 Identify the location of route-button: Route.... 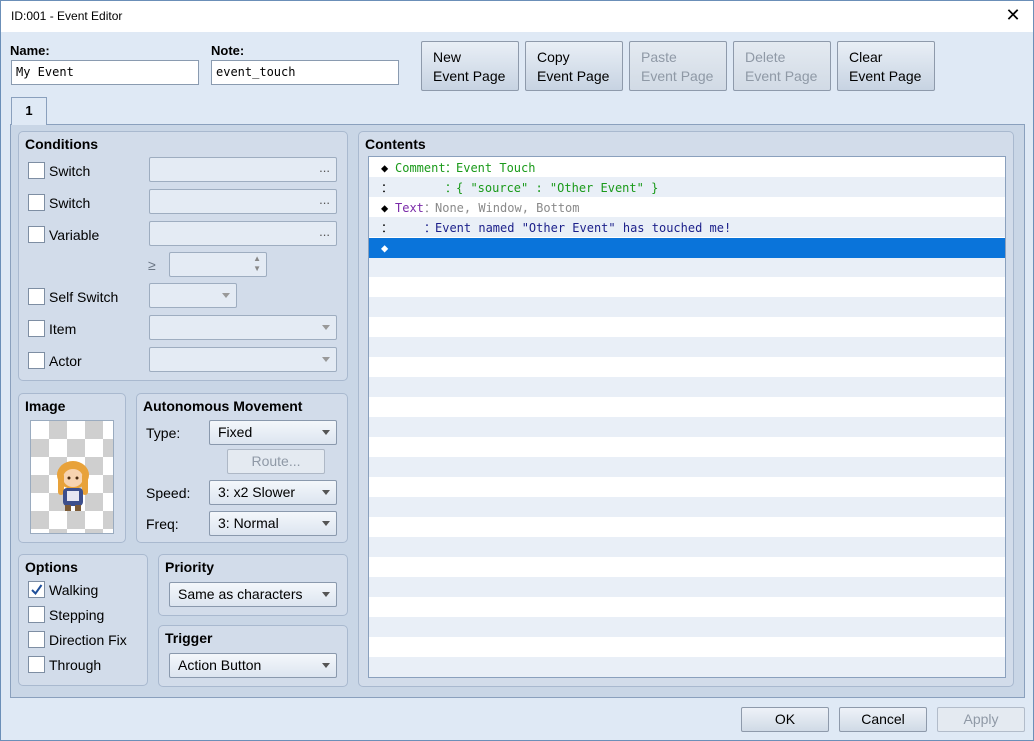
(276, 461).